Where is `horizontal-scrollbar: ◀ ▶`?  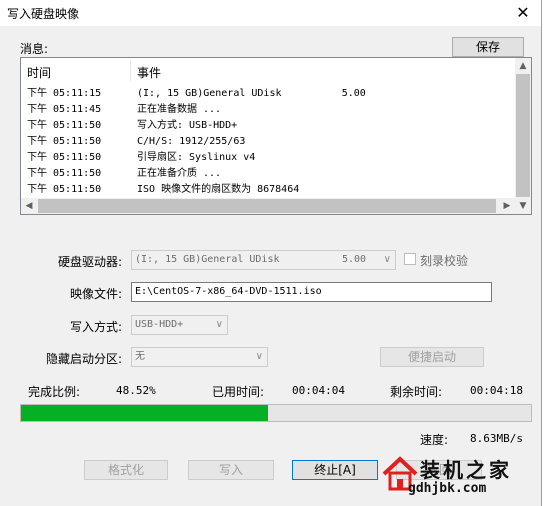 horizontal-scrollbar: ◀ ▶ is located at coordinates (268, 206).